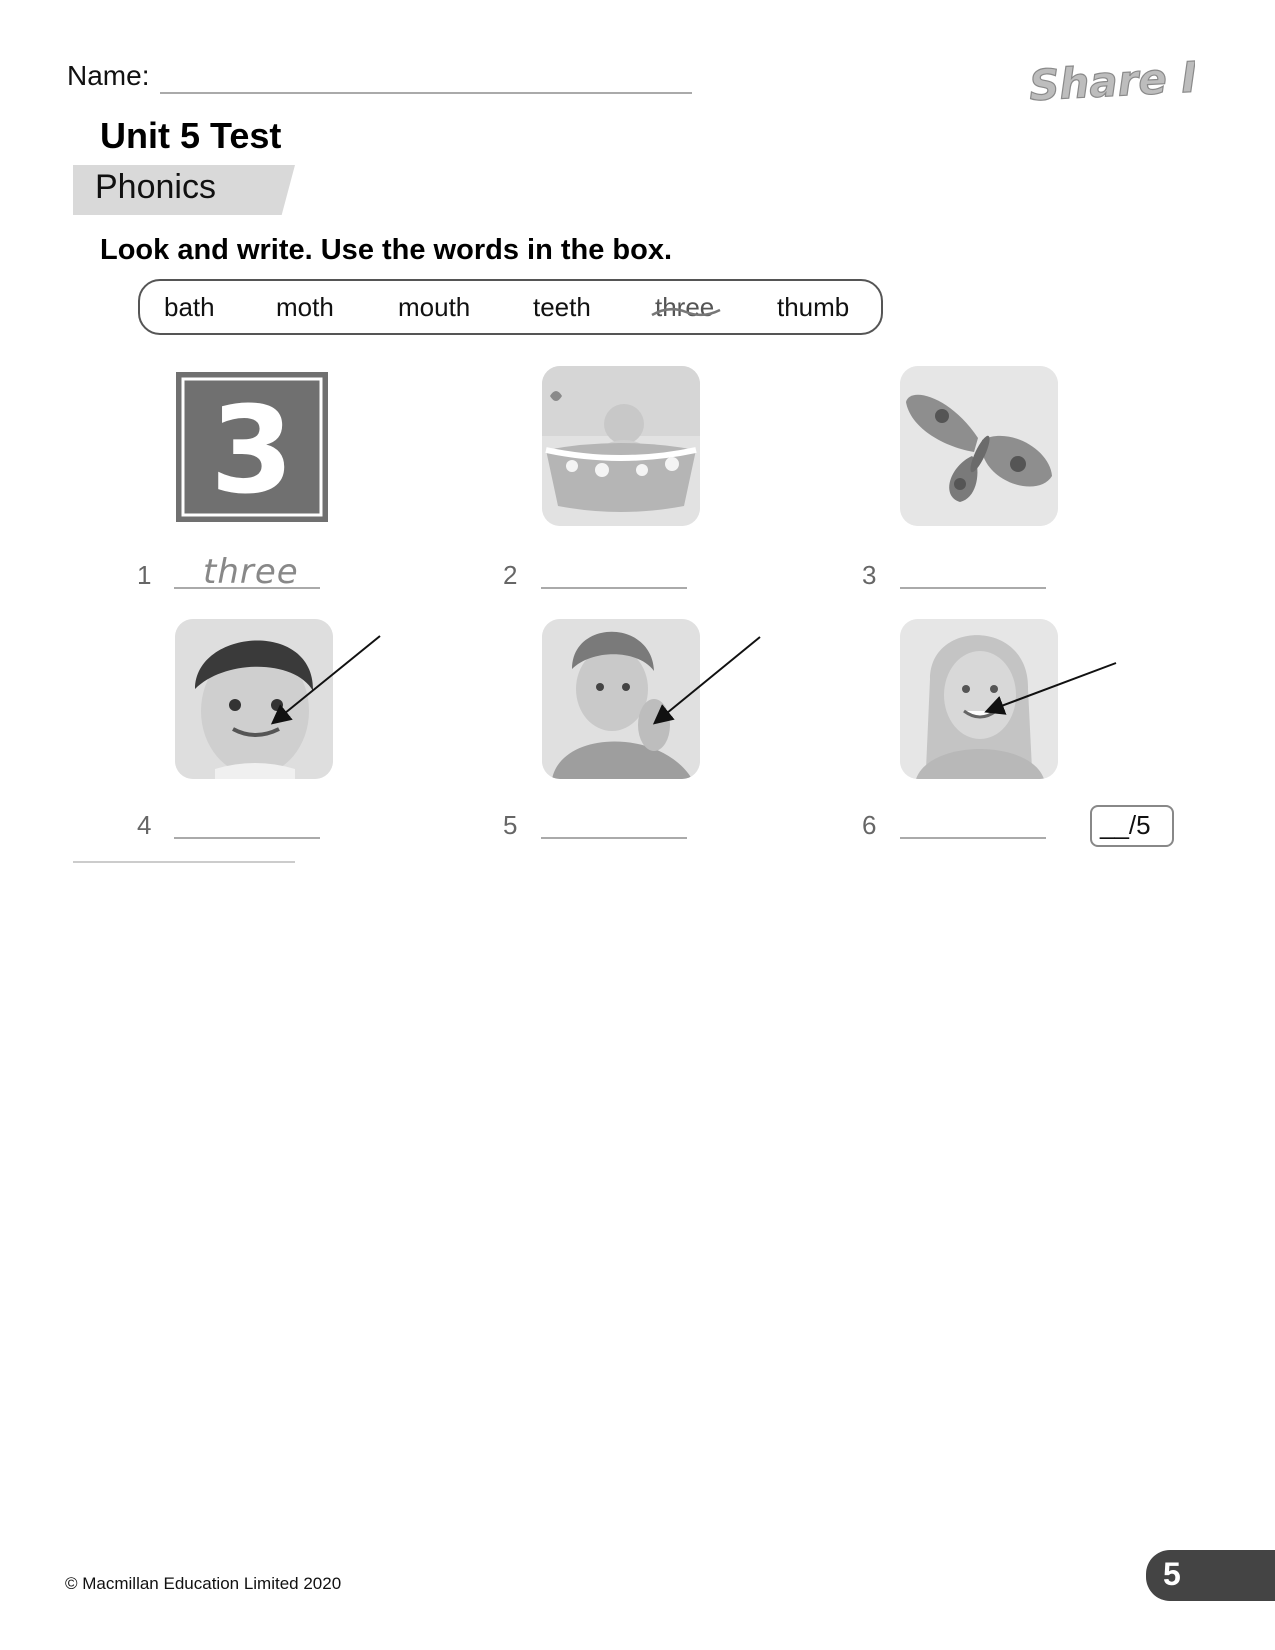 Image resolution: width=1275 pixels, height=1650 pixels. What do you see at coordinates (203, 1583) in the screenshot?
I see `copyright: © Macmillan Education Limited 2020` at bounding box center [203, 1583].